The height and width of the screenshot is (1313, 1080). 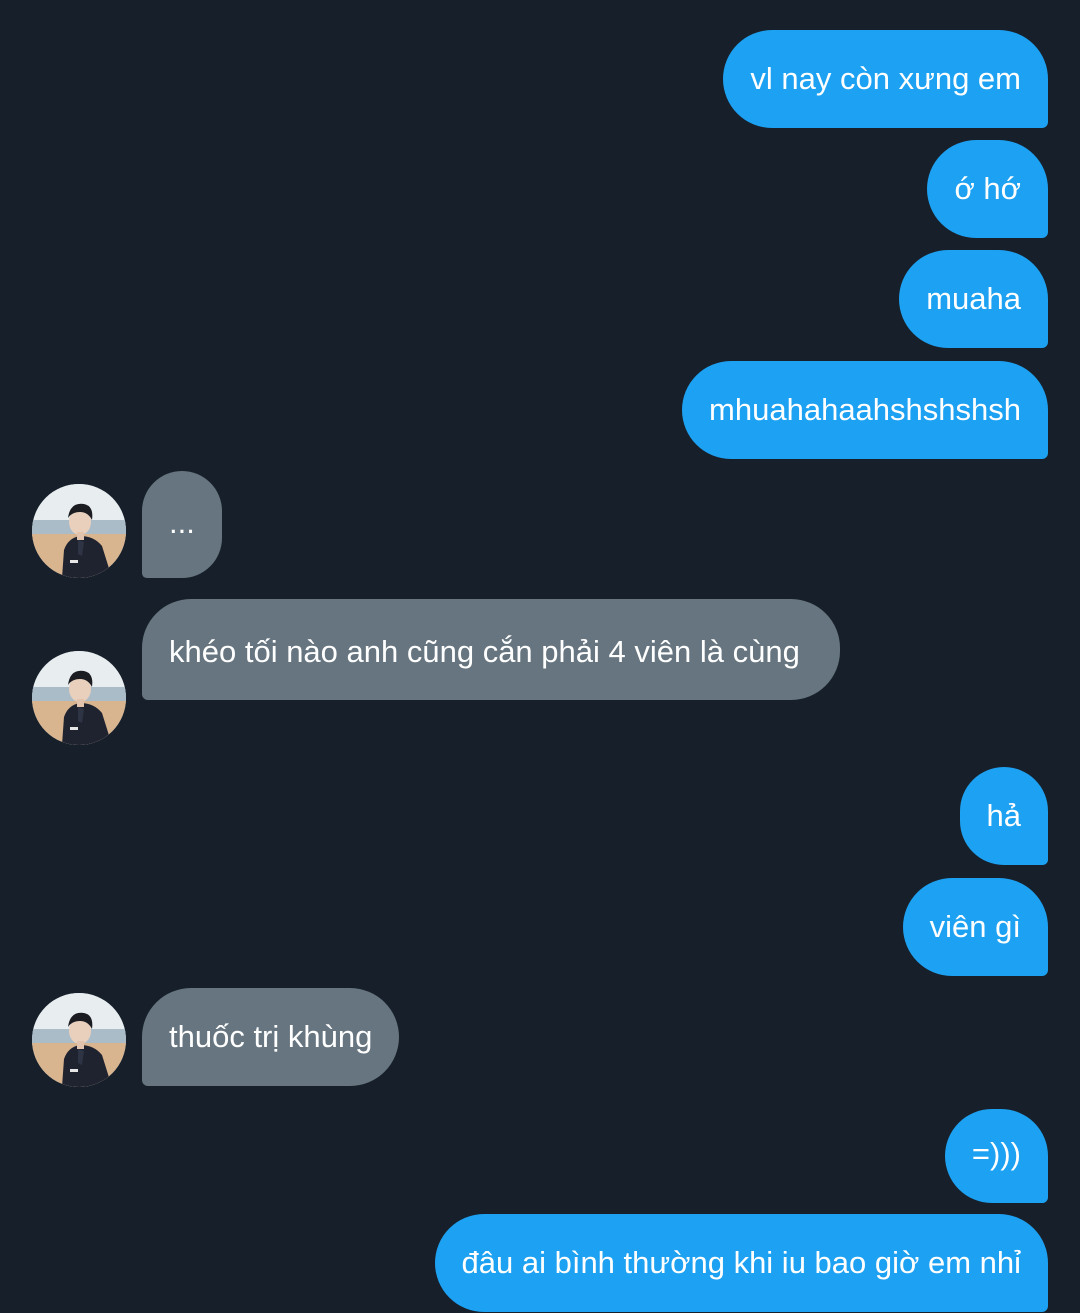 What do you see at coordinates (975, 927) in the screenshot?
I see `message-bubble-outgoing: viên gì` at bounding box center [975, 927].